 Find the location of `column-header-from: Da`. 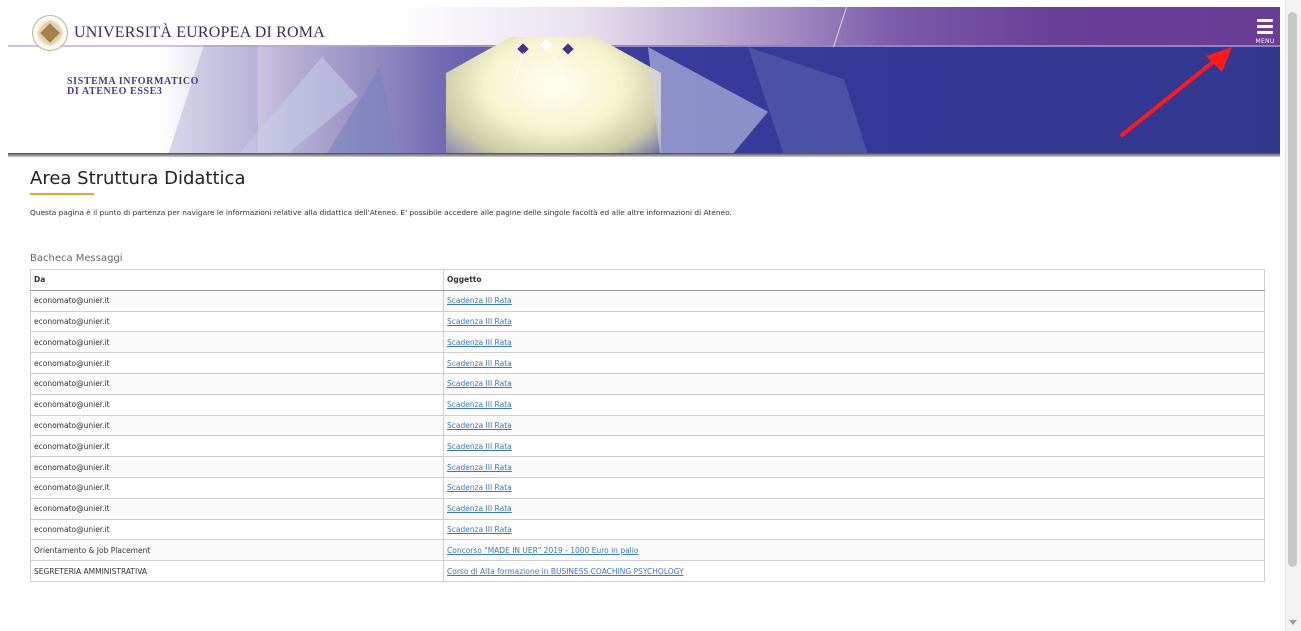

column-header-from: Da is located at coordinates (237, 280).